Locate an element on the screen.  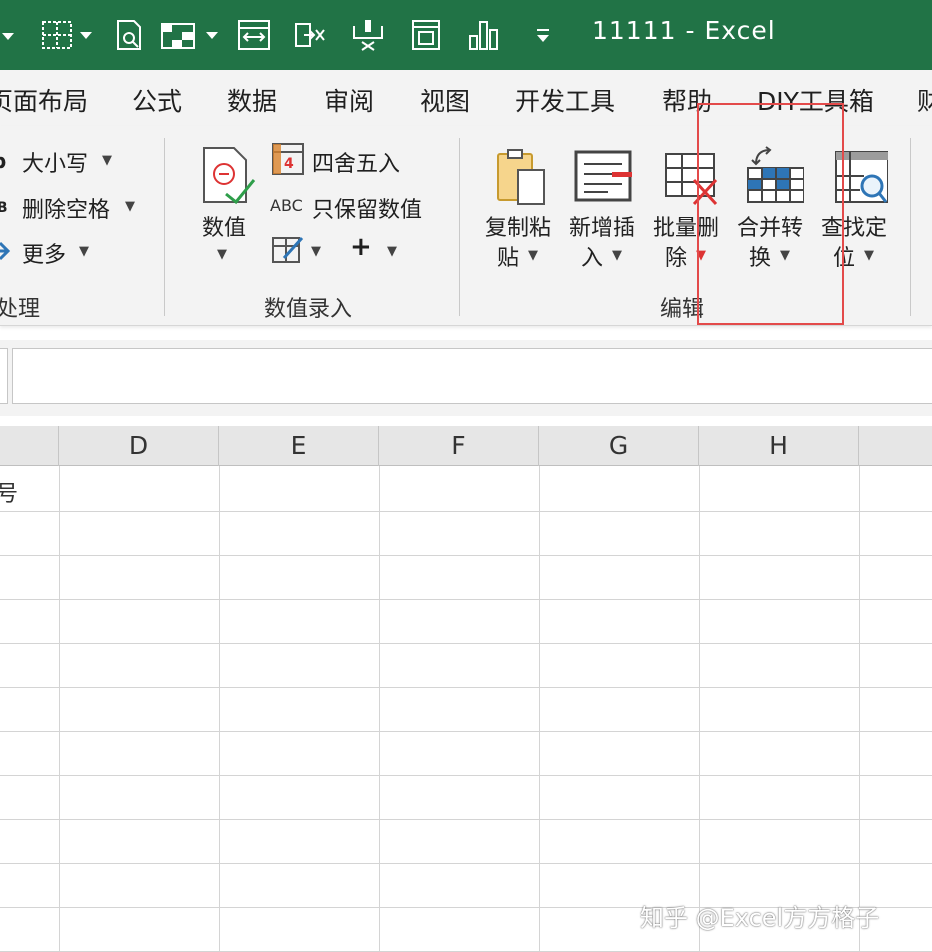
find-icon is located at coordinates (856, 178).